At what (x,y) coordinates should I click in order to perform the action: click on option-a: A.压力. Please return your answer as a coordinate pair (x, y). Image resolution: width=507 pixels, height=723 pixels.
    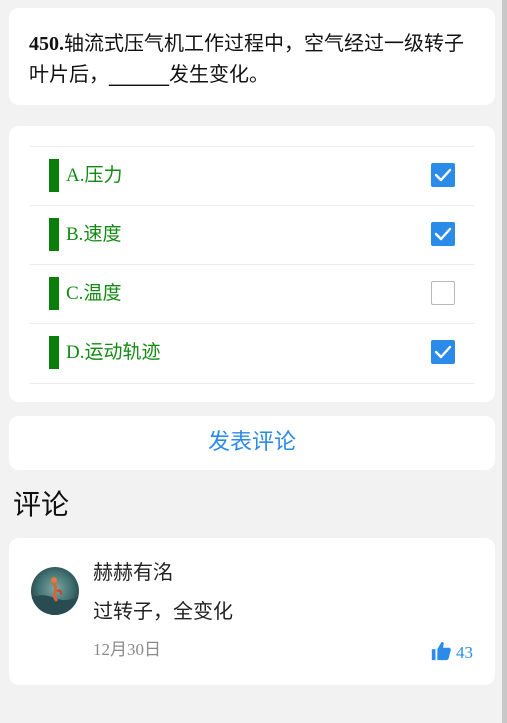
    Looking at the image, I should click on (252, 176).